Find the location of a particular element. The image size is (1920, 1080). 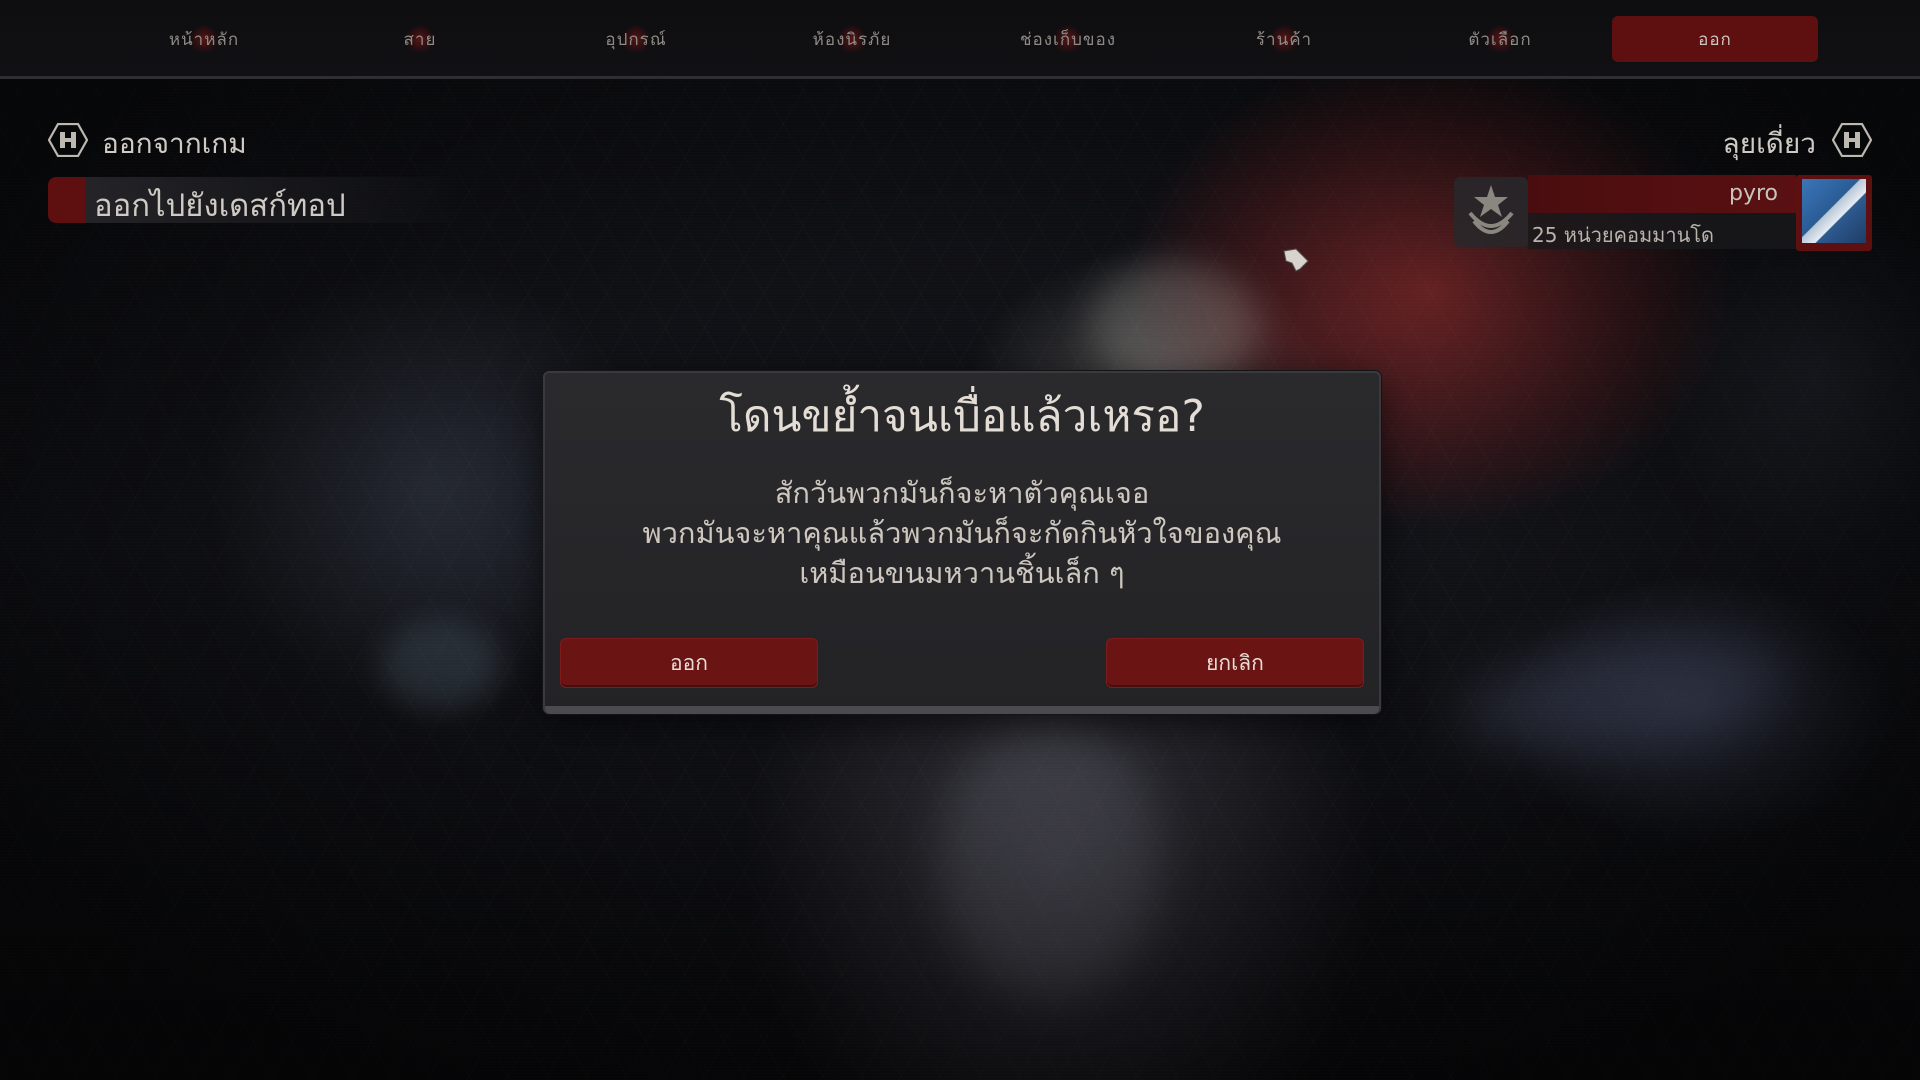

avatar-image is located at coordinates (1834, 211).